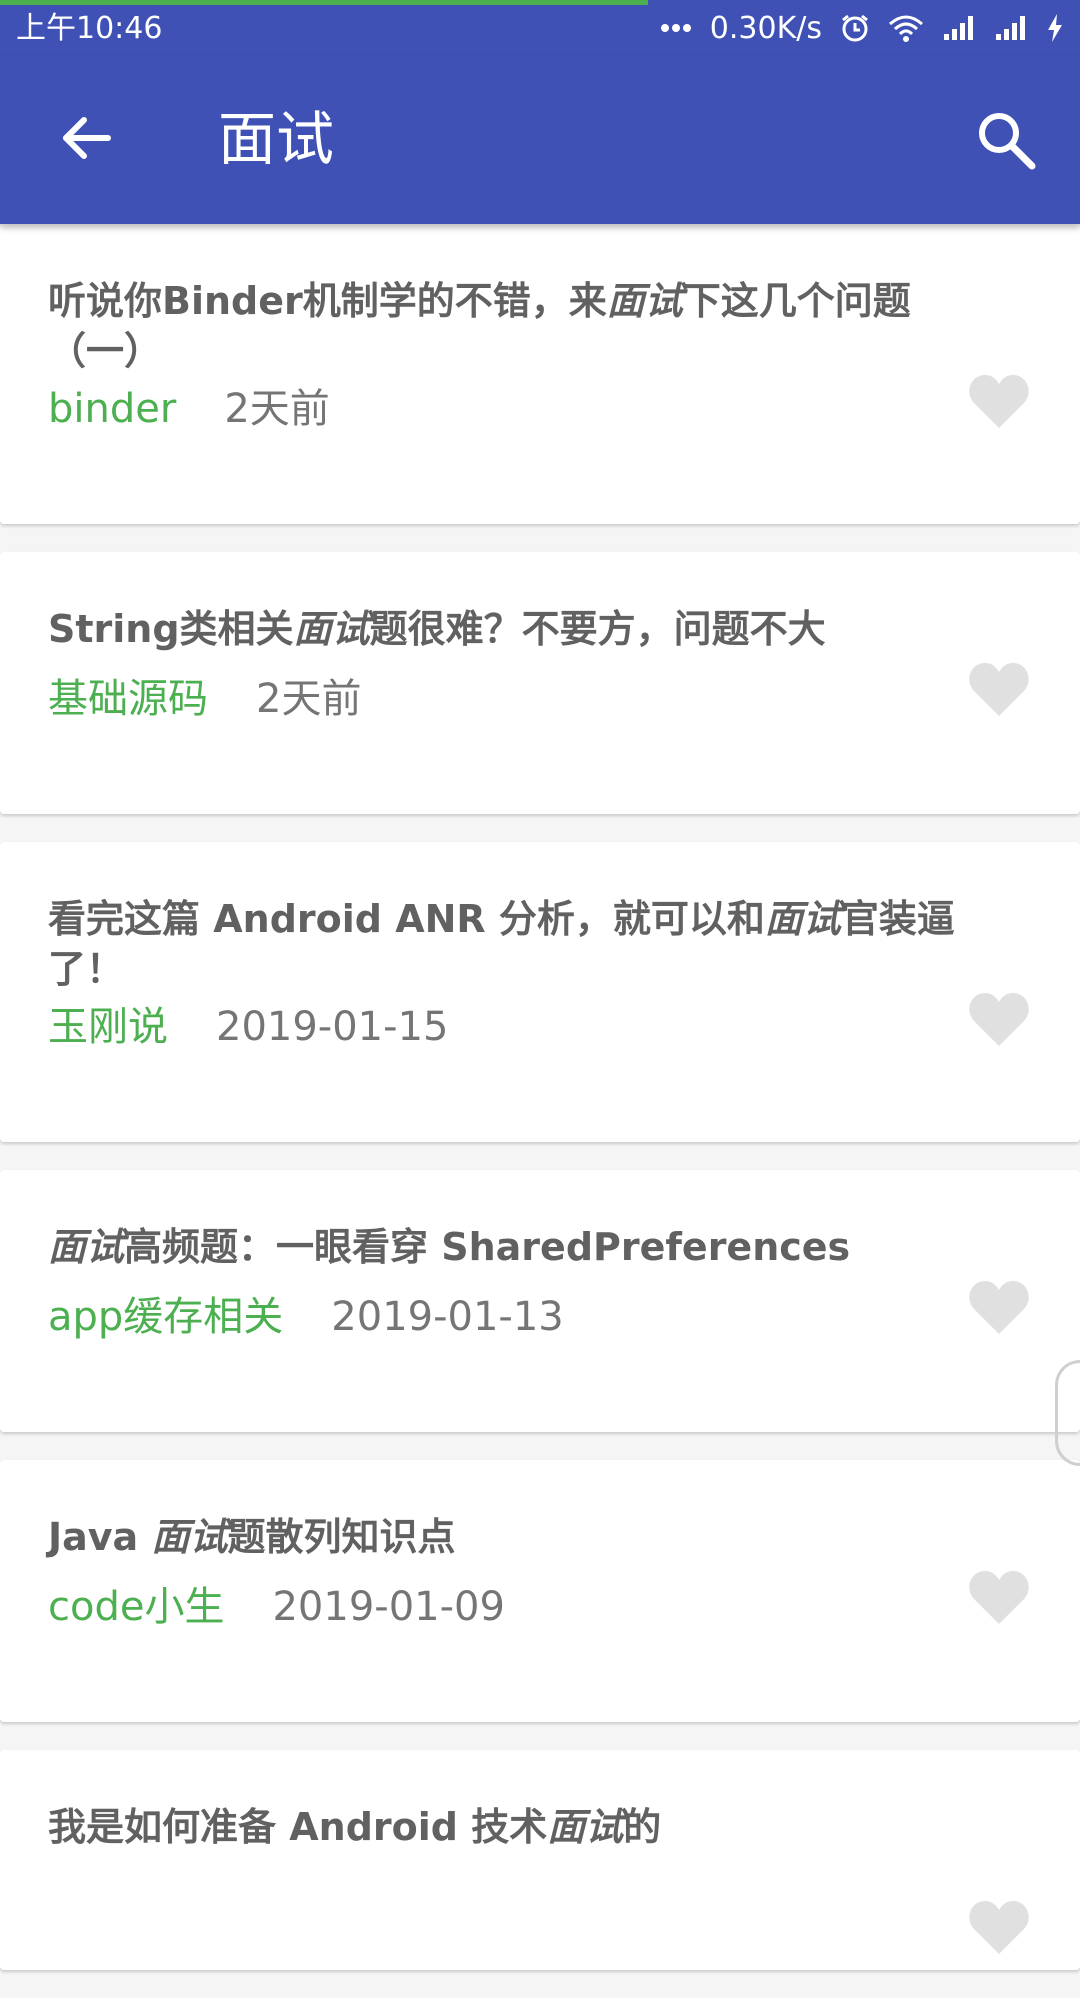 This screenshot has height=1998, width=1080. What do you see at coordinates (112, 409) in the screenshot?
I see `article-tag: binder` at bounding box center [112, 409].